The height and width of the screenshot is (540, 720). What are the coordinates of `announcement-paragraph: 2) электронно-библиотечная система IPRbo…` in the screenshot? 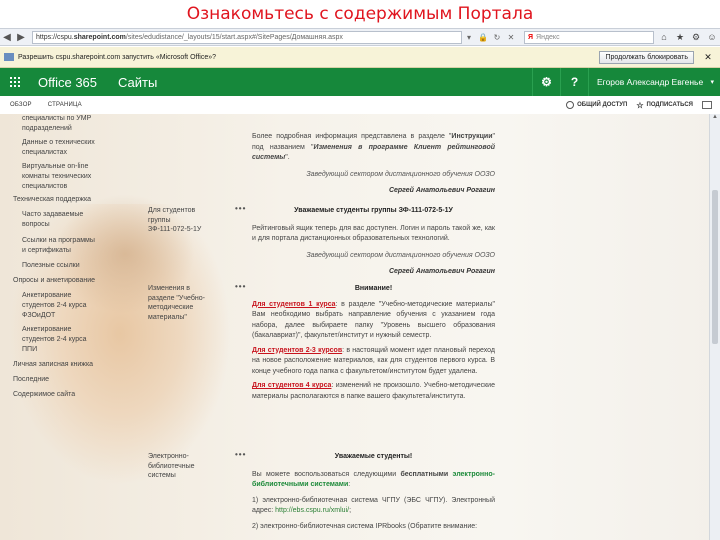 It's located at (365, 526).